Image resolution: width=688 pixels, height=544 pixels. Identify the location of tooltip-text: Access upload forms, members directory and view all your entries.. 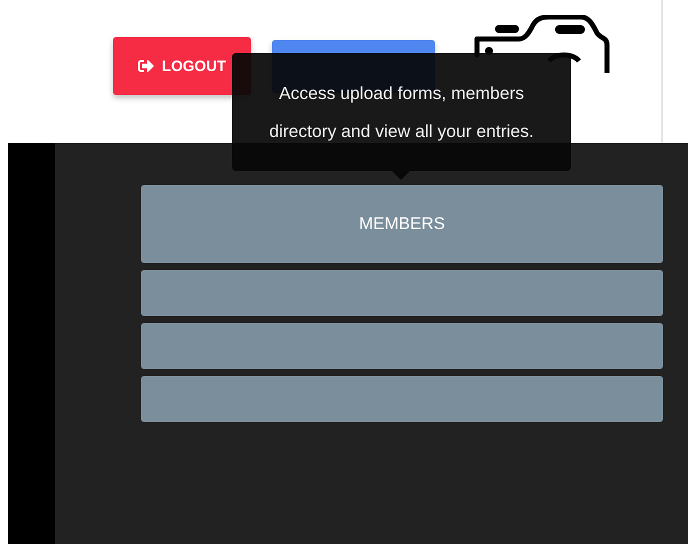
(401, 112).